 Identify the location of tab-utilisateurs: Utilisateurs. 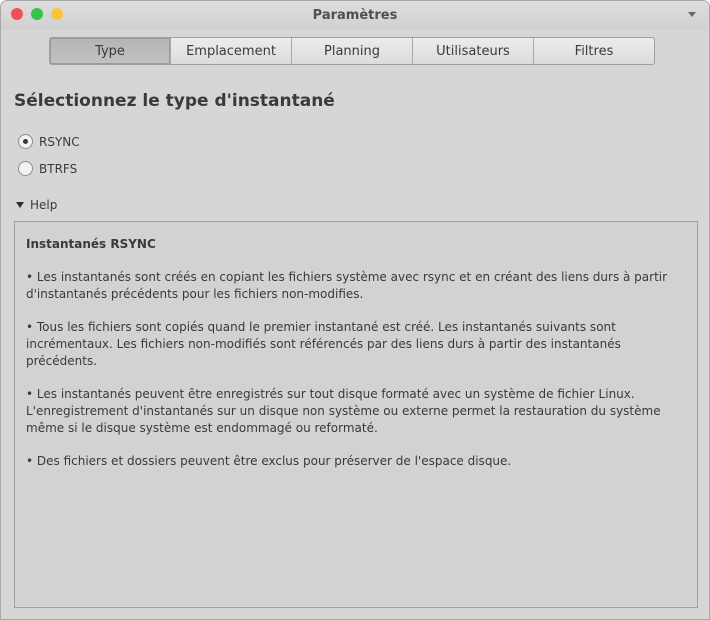
(473, 51).